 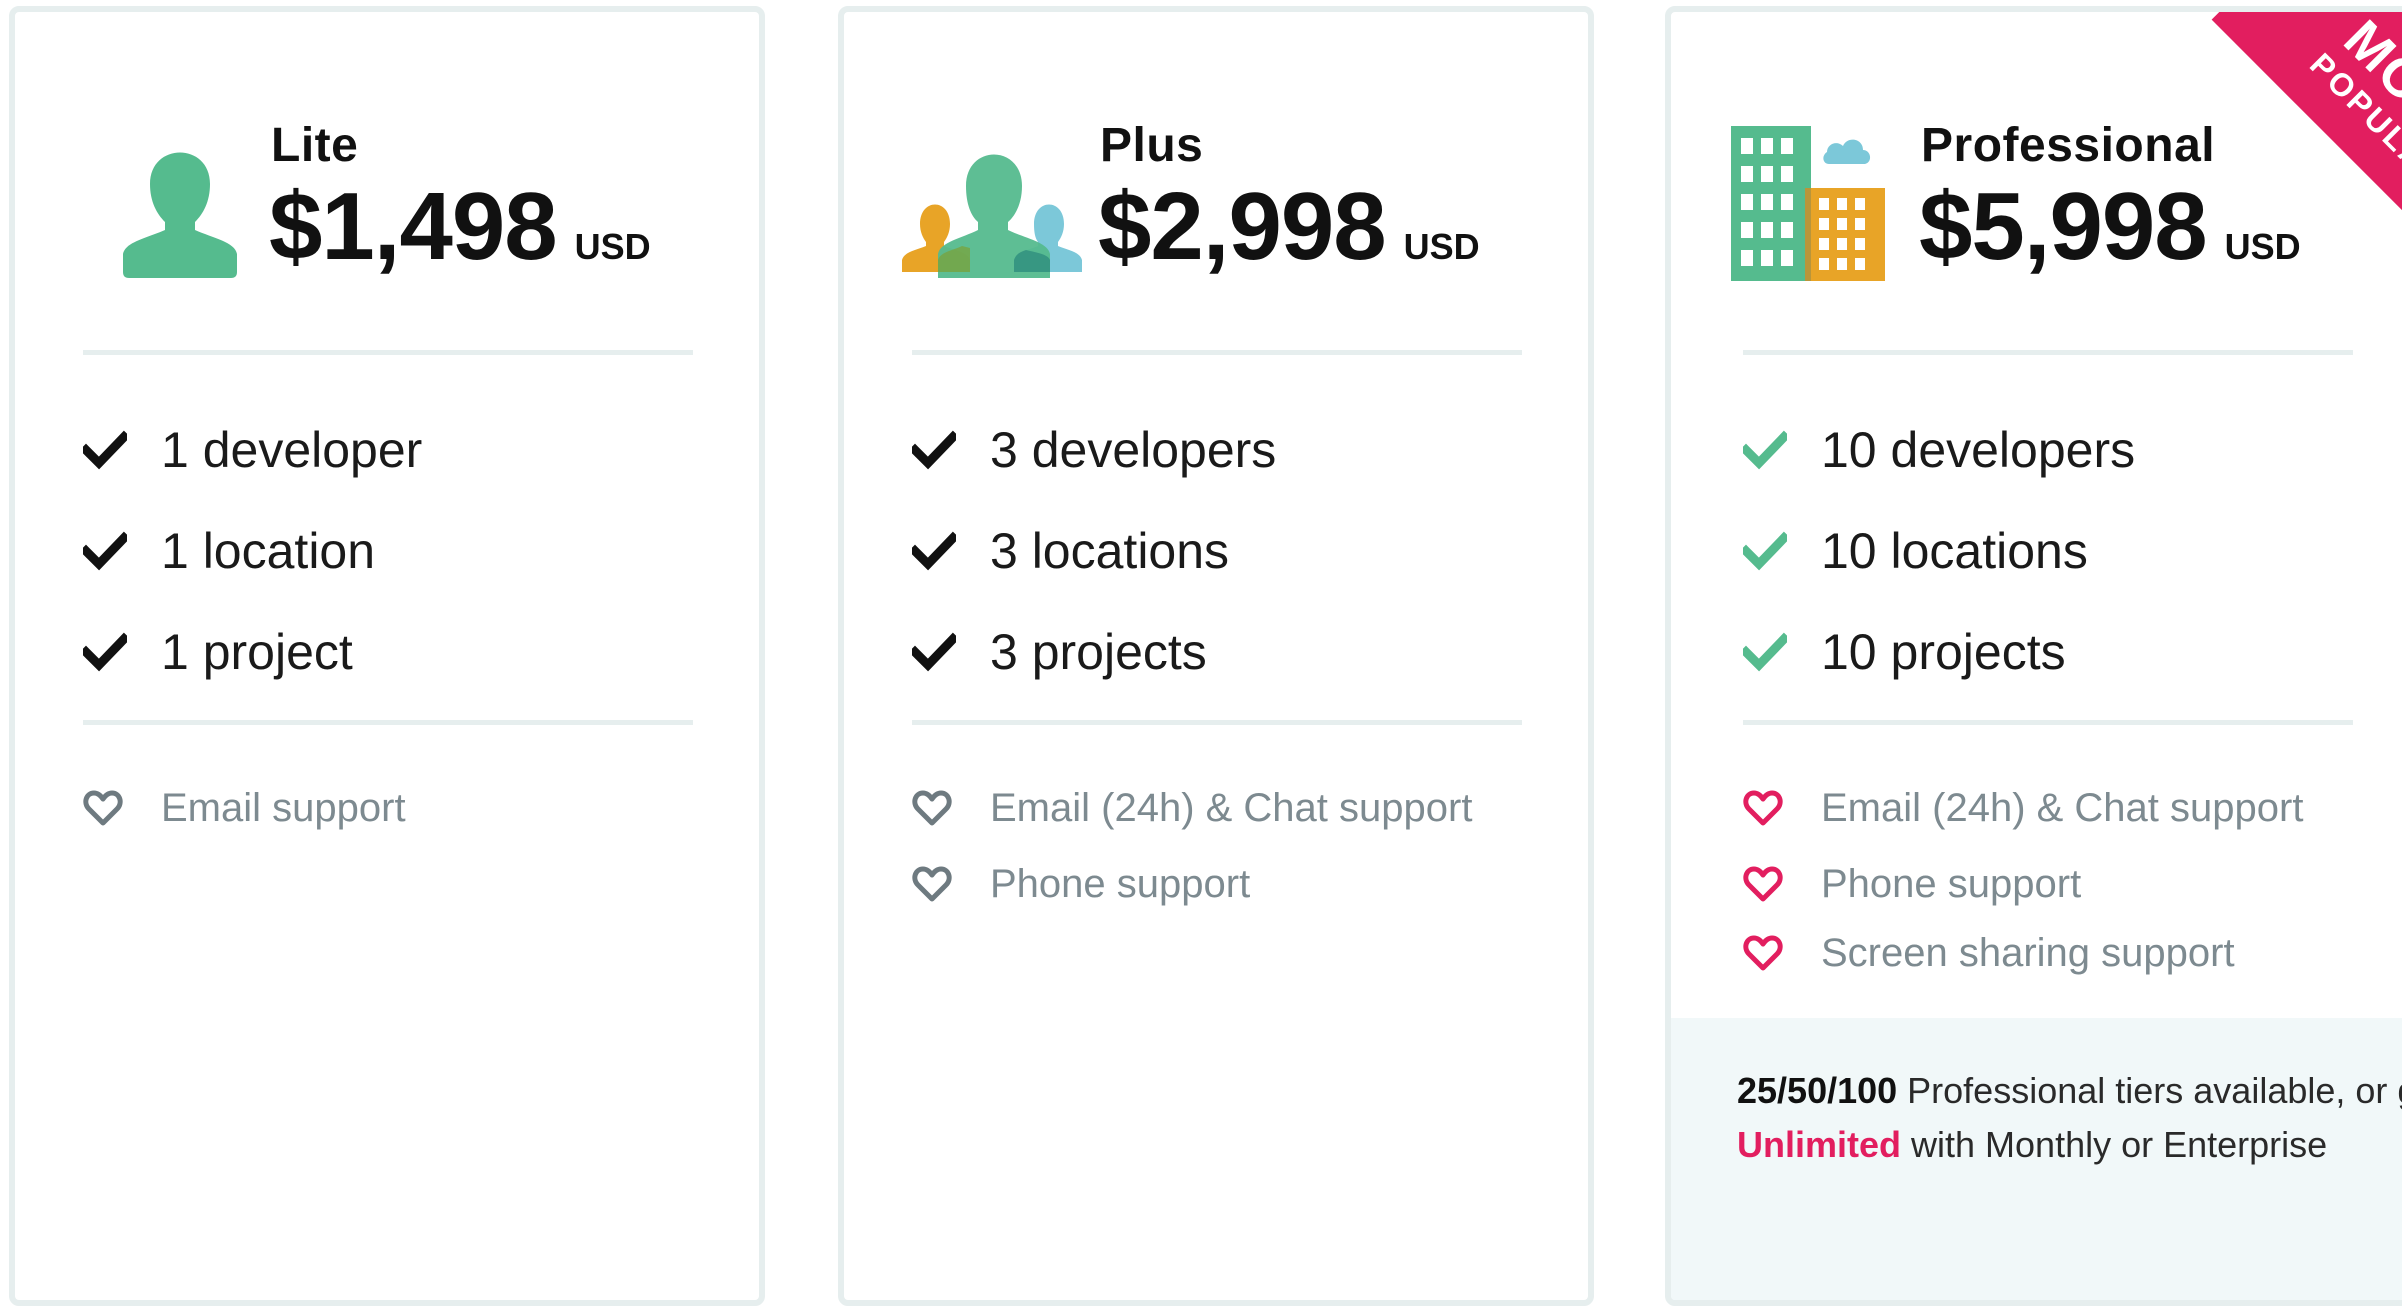 I want to click on feature-list: 10 developers 10 locations 10 projects, so click(x=1939, y=553).